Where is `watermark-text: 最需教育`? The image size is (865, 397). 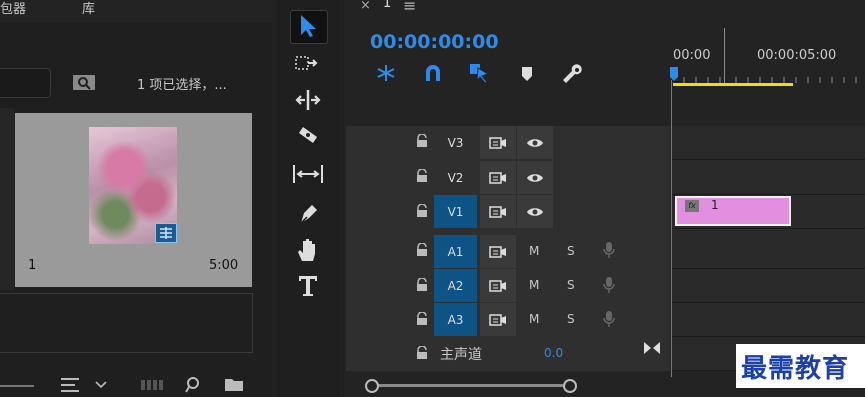 watermark-text: 最需教育 is located at coordinates (795, 369).